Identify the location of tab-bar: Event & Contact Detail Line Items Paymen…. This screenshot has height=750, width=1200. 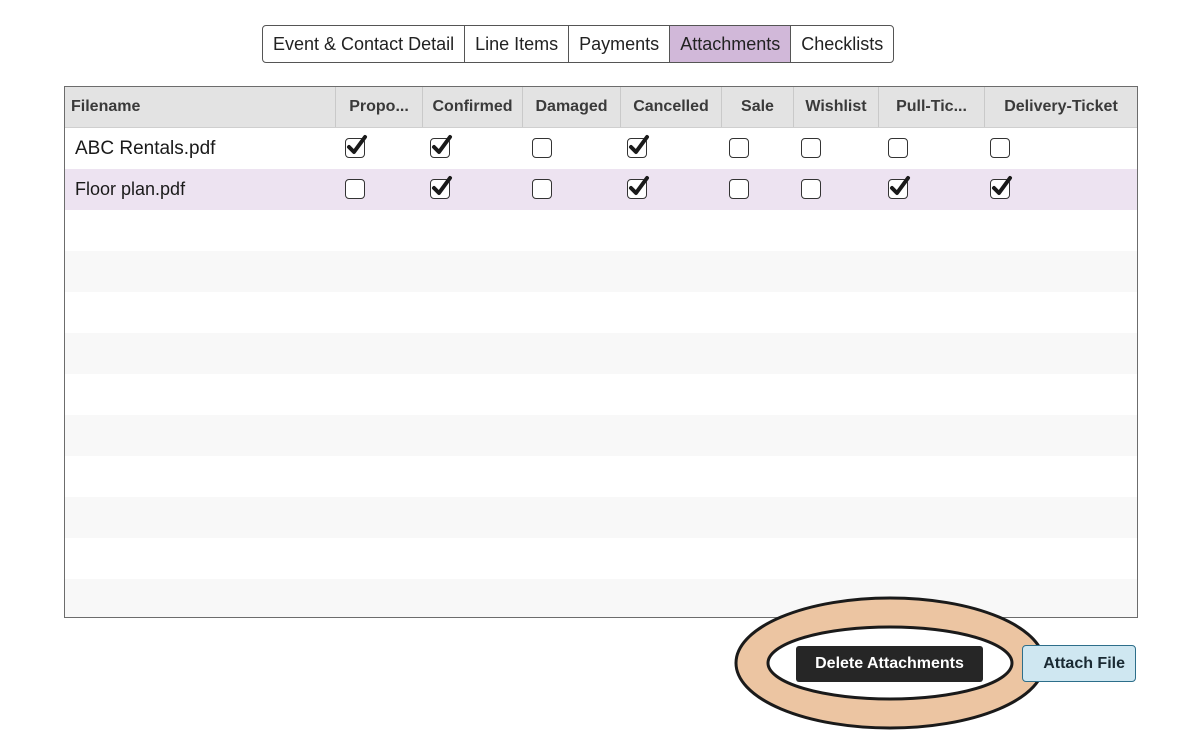
(578, 44).